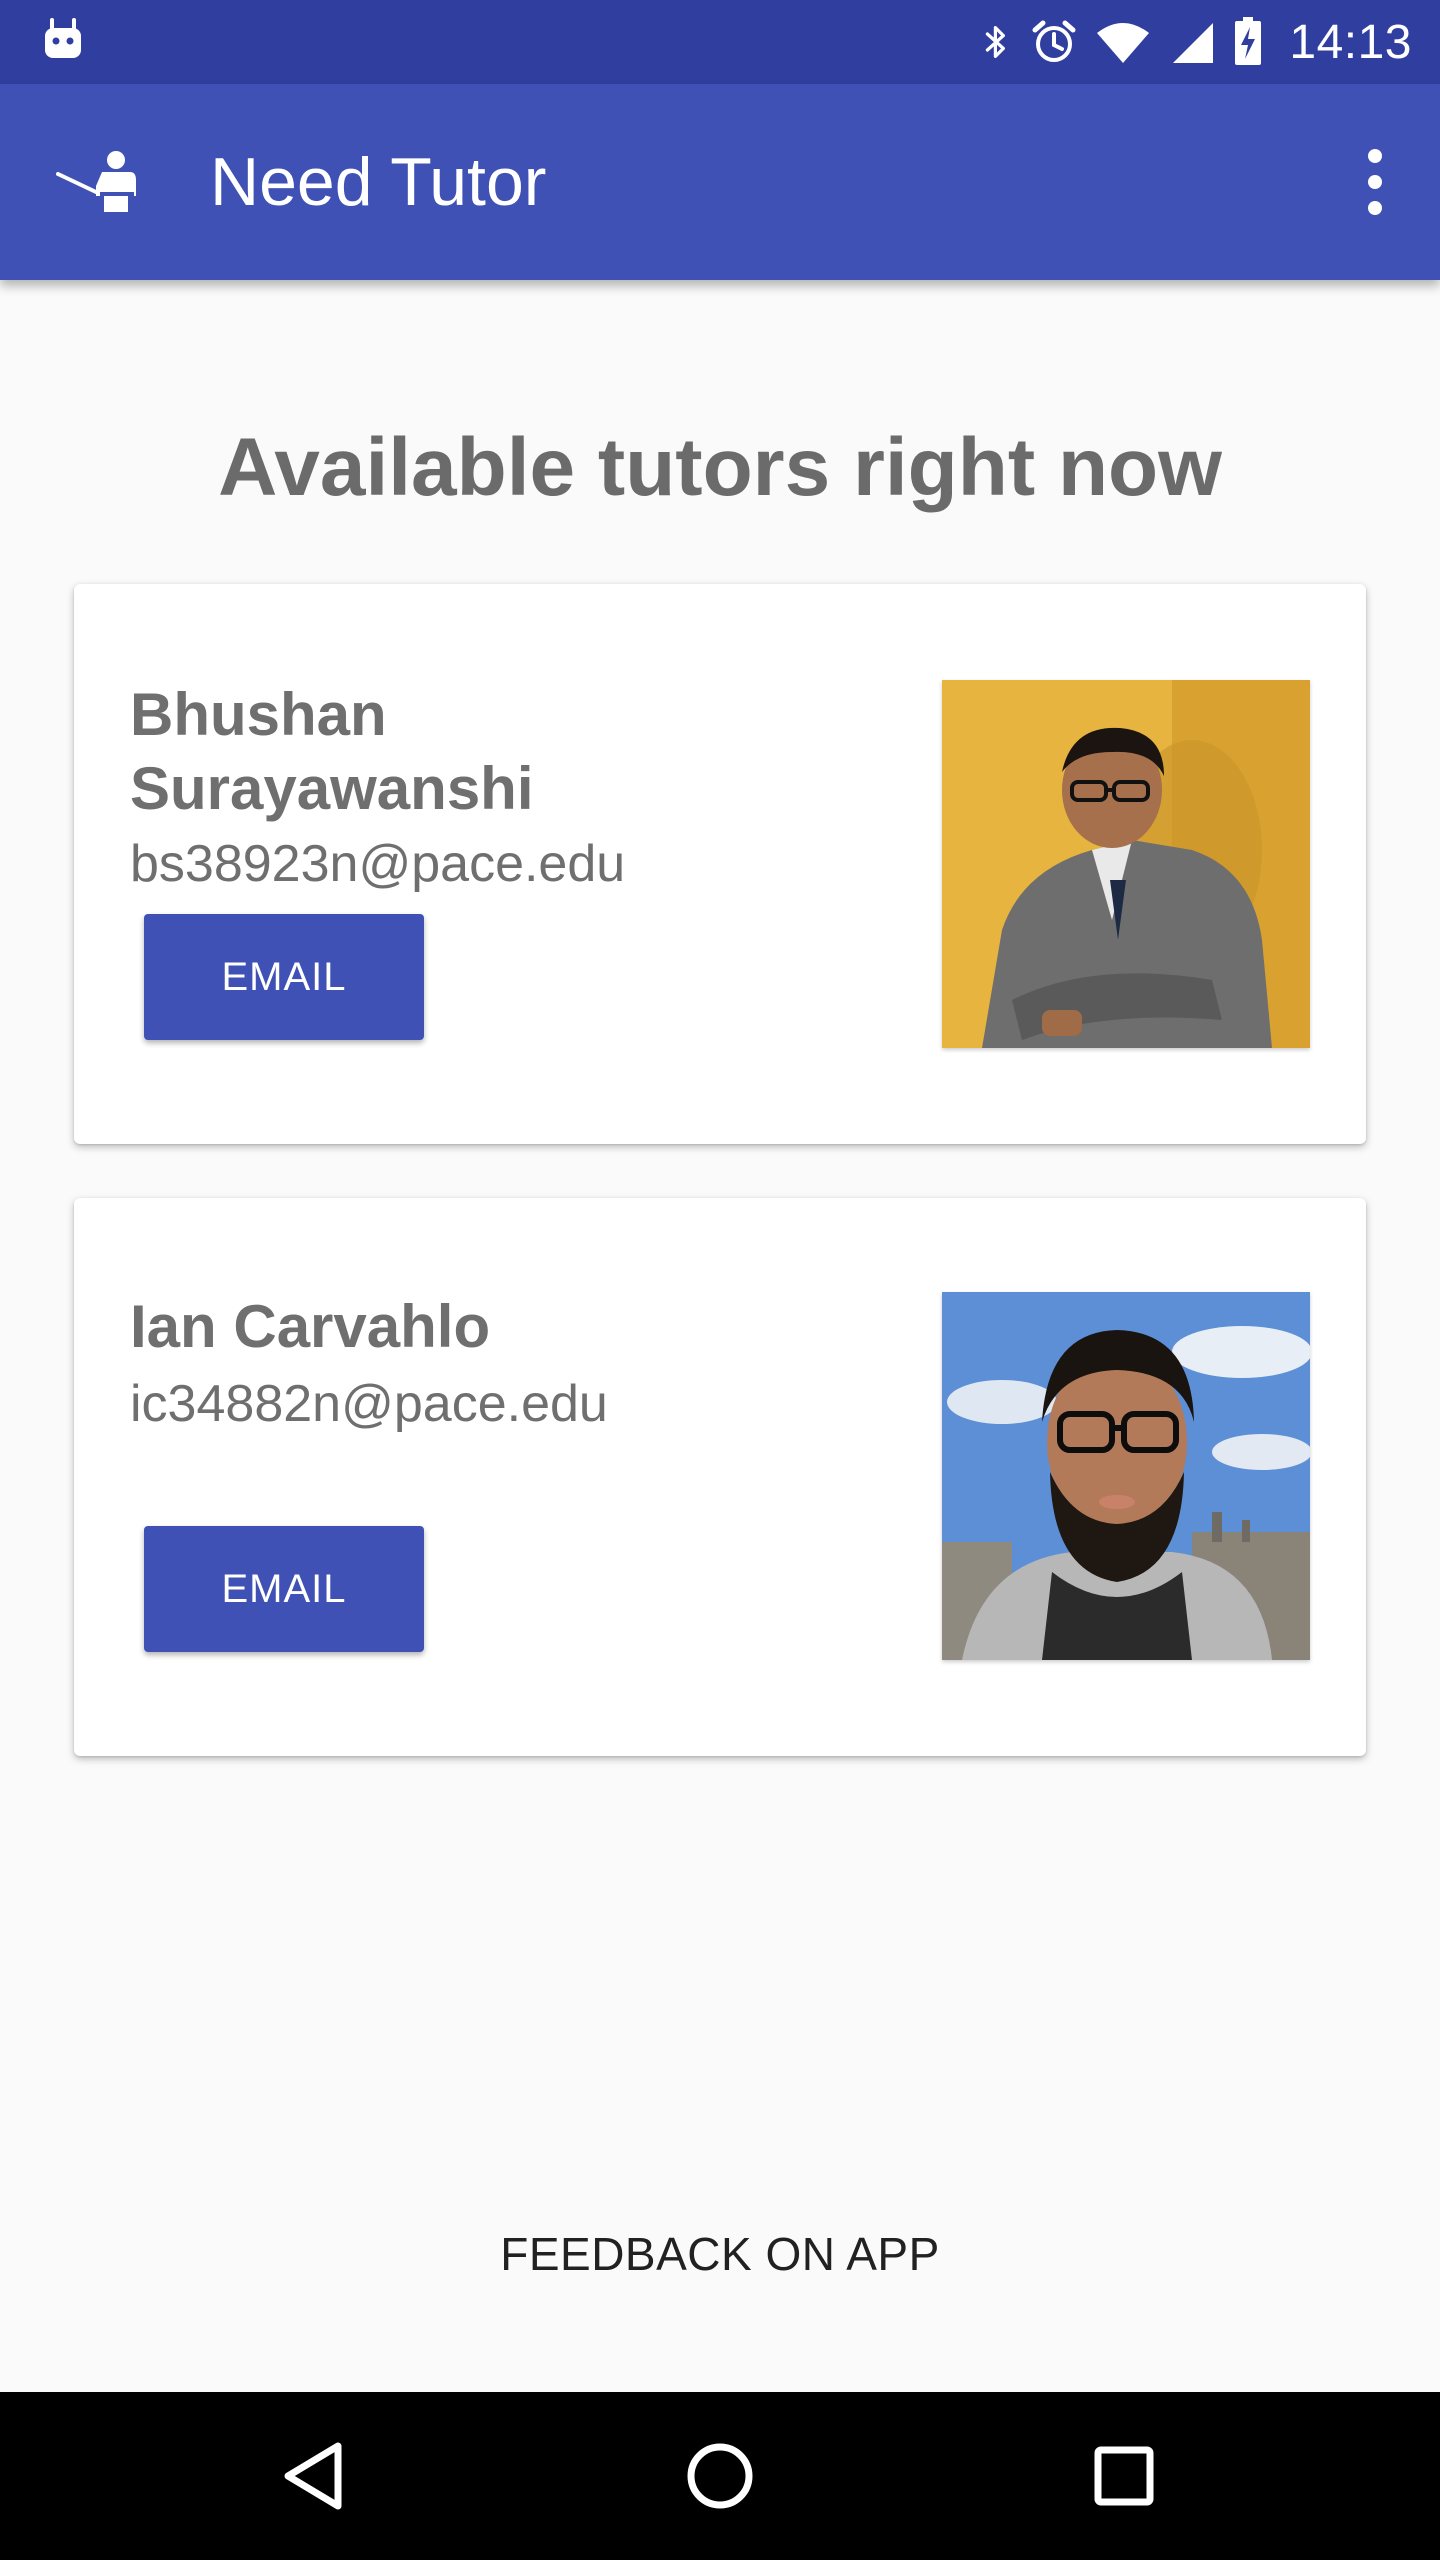 This screenshot has width=1440, height=2560. What do you see at coordinates (1248, 41) in the screenshot?
I see `battery-charging-icon` at bounding box center [1248, 41].